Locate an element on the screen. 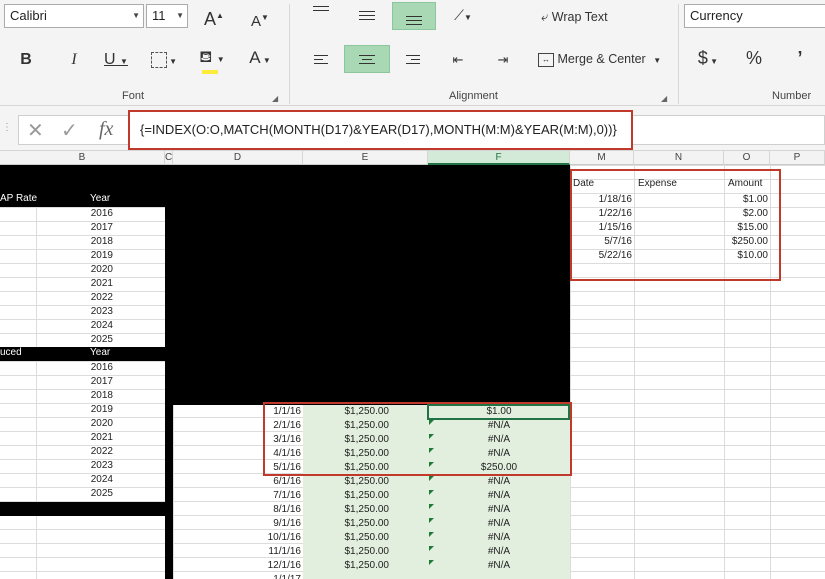 This screenshot has width=825, height=579. align-top-button is located at coordinates (321, 14).